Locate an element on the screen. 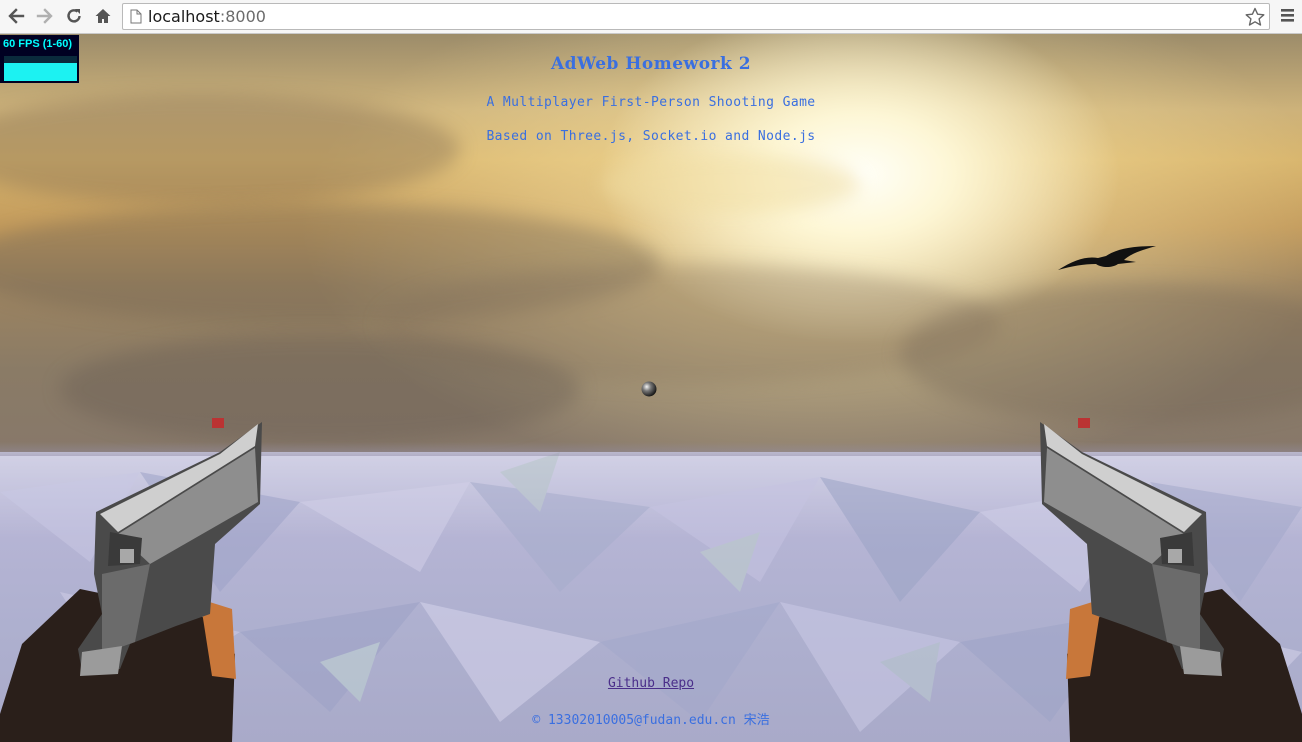 The height and width of the screenshot is (742, 1302). home-button is located at coordinates (103, 16).